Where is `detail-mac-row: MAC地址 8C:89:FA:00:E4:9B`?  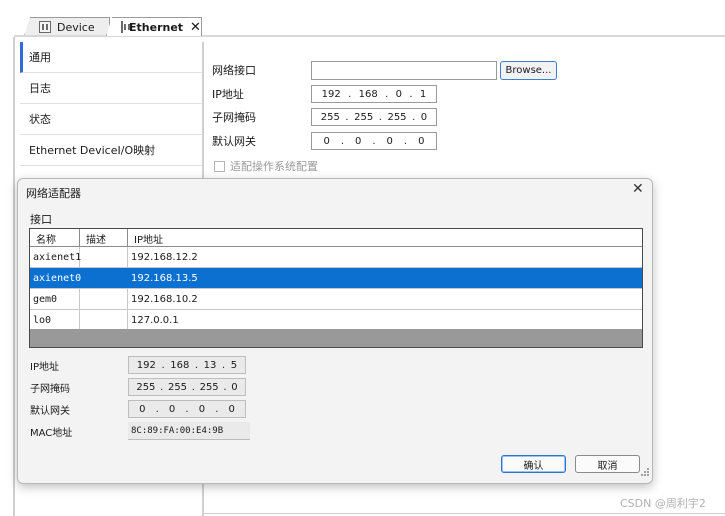
detail-mac-row: MAC地址 8C:89:FA:00:E4:9B is located at coordinates (140, 431).